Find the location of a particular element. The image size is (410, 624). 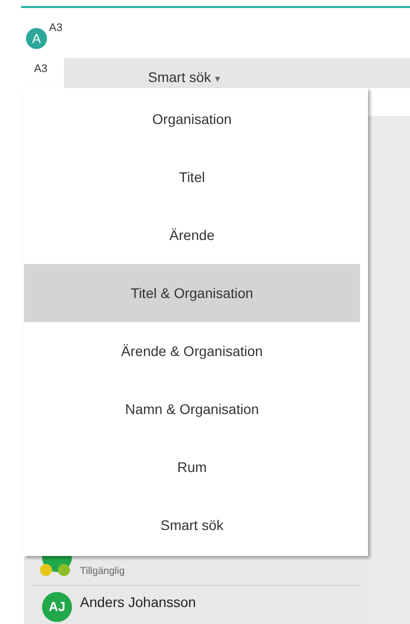

menu-item: Titel & Organisation is located at coordinates (192, 293).